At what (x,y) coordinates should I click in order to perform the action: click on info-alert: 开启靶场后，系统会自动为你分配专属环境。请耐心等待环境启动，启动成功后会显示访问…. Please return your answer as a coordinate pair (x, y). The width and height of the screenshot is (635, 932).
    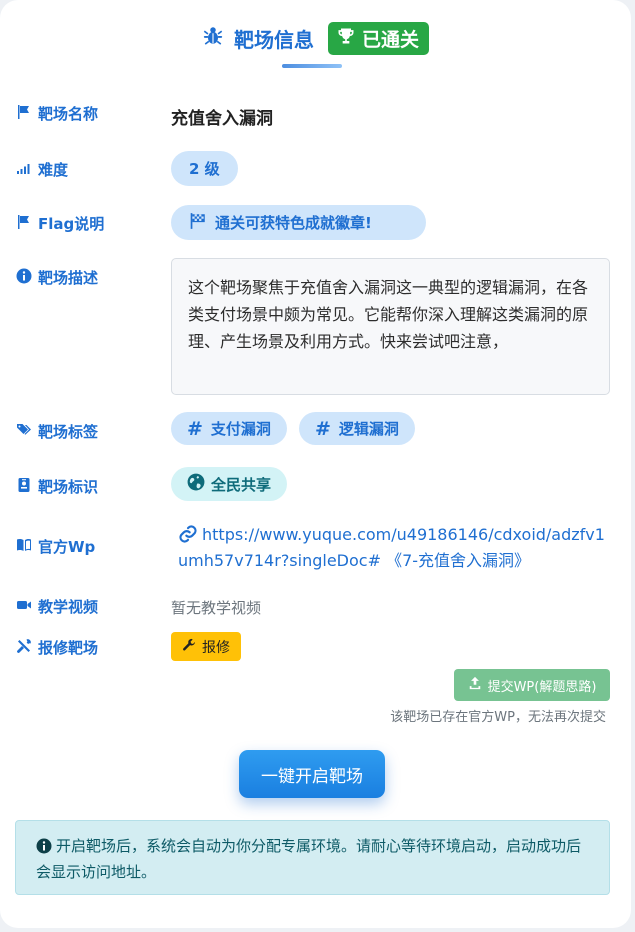
    Looking at the image, I should click on (312, 857).